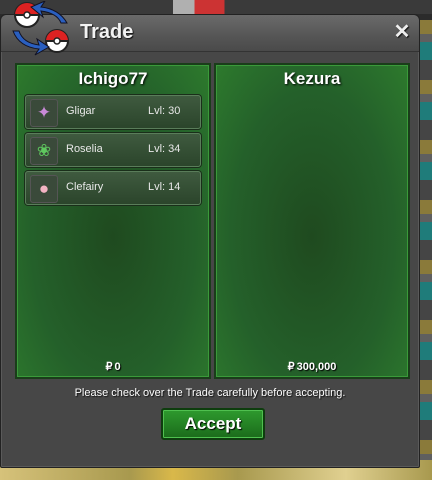 This screenshot has height=480, width=432. Describe the element at coordinates (113, 112) in the screenshot. I see `offered-pokemon-slot: ✦ Gligar Lvl: 30` at that location.